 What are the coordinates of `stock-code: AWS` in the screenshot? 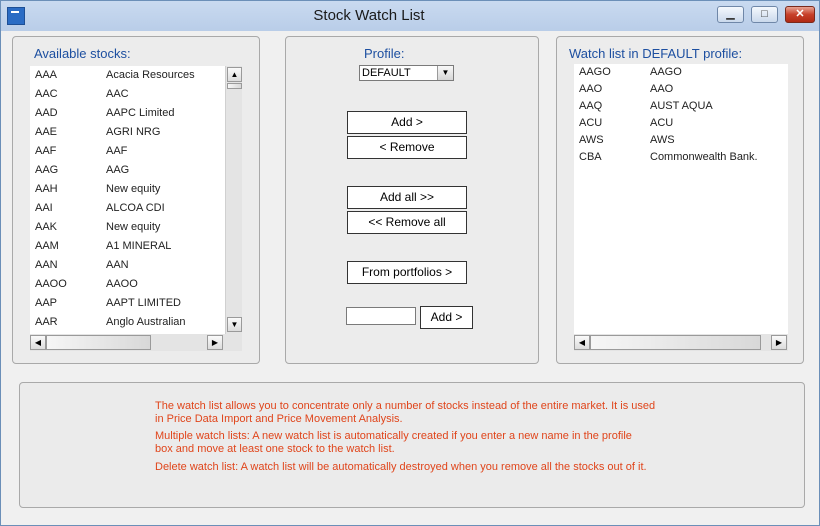 It's located at (591, 140).